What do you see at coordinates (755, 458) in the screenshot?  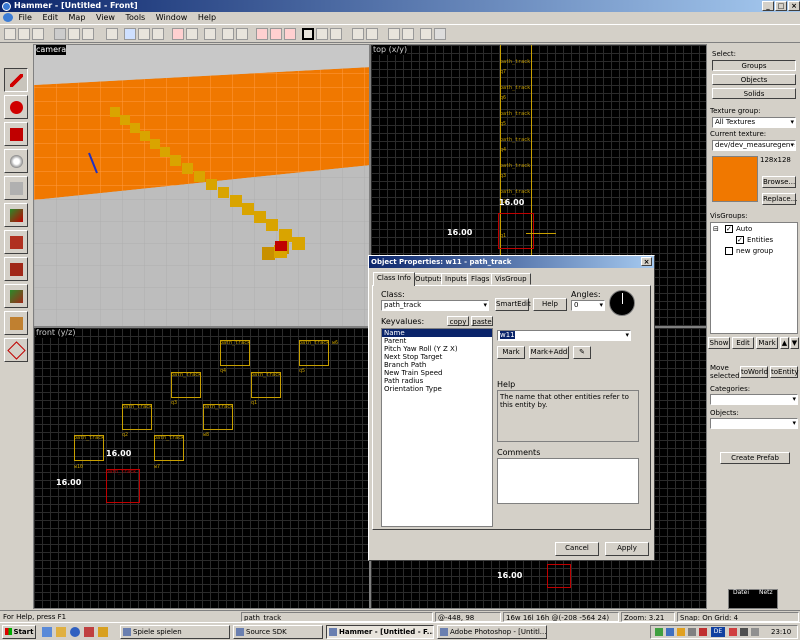 I see `create-prefab-button: Create Prefab` at bounding box center [755, 458].